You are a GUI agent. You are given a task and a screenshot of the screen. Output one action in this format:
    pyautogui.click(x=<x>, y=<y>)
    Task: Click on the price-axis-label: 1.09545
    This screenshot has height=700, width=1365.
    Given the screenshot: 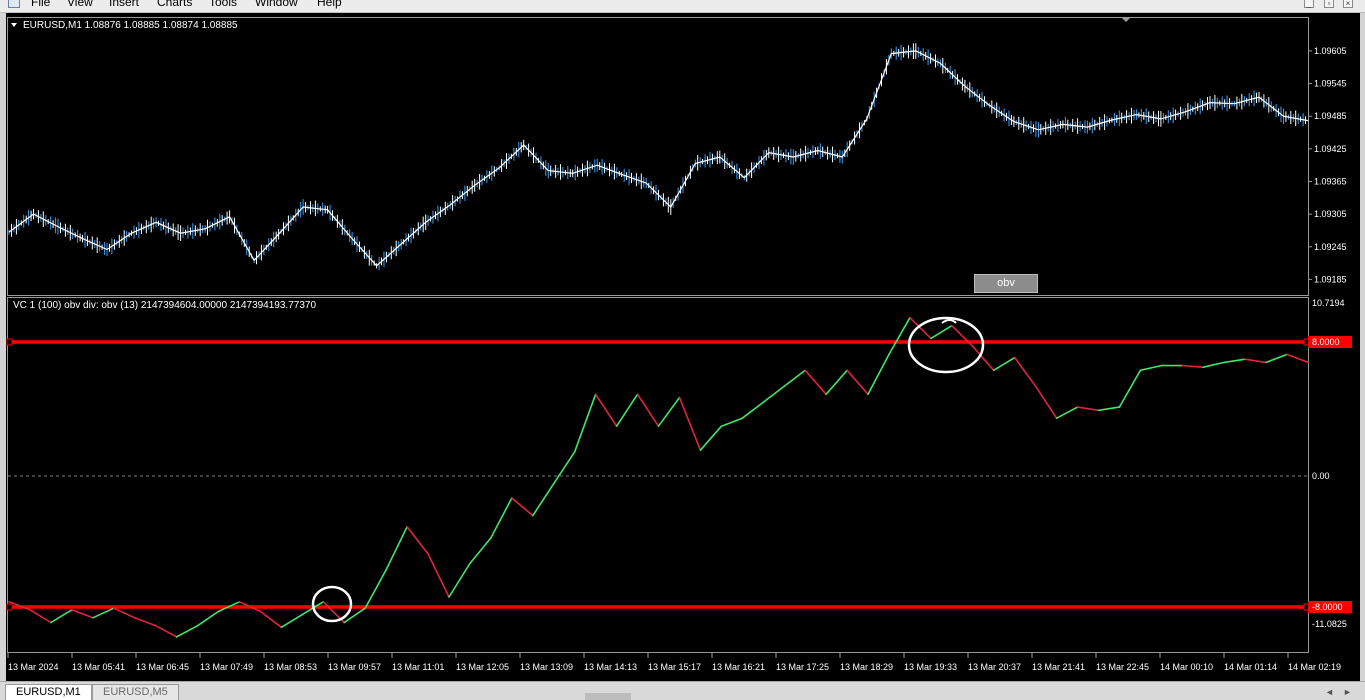 What is the action you would take?
    pyautogui.click(x=1330, y=84)
    